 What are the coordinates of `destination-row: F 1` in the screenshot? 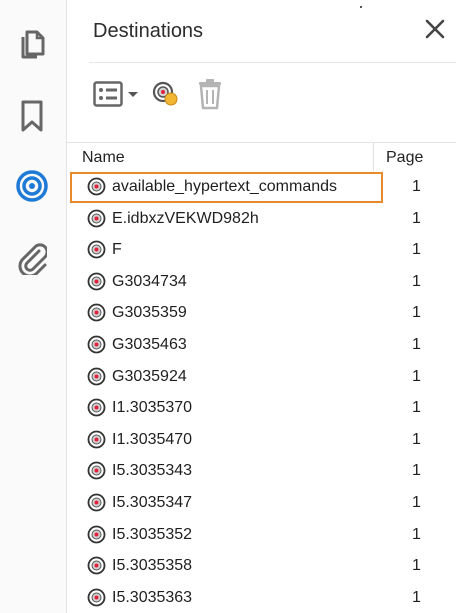 It's located at (261, 250).